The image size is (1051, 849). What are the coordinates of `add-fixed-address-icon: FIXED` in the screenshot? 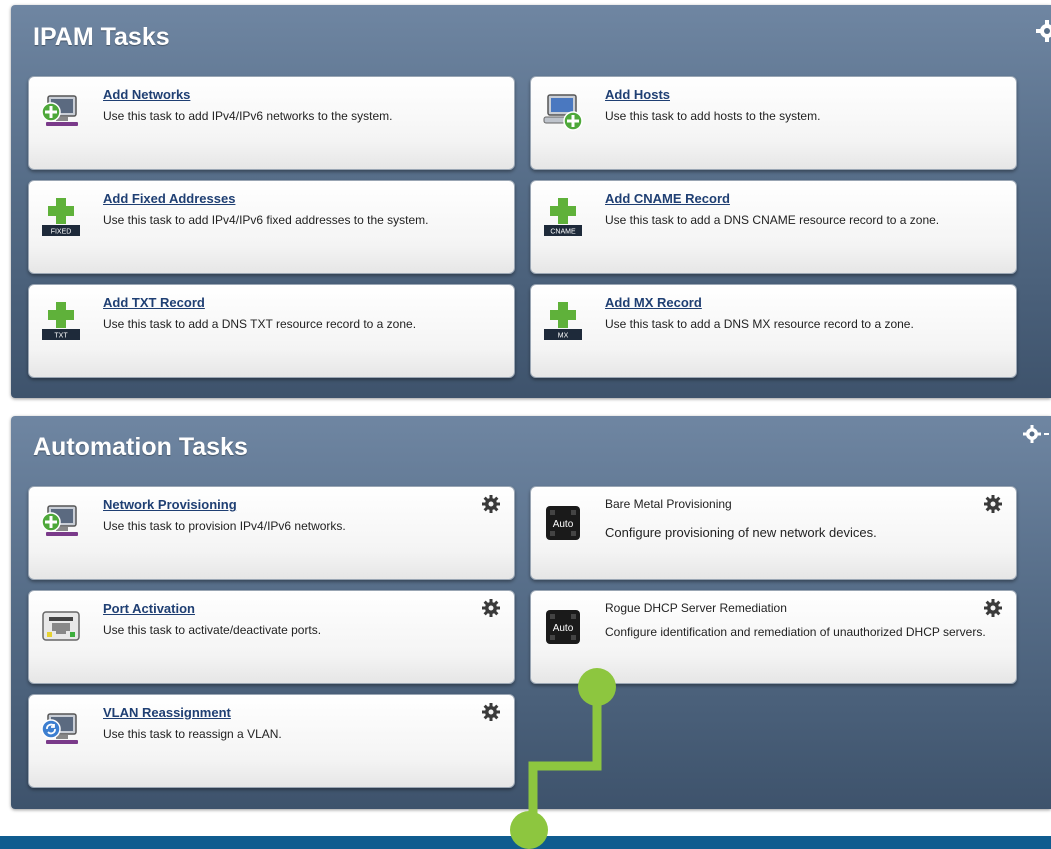 It's located at (61, 217).